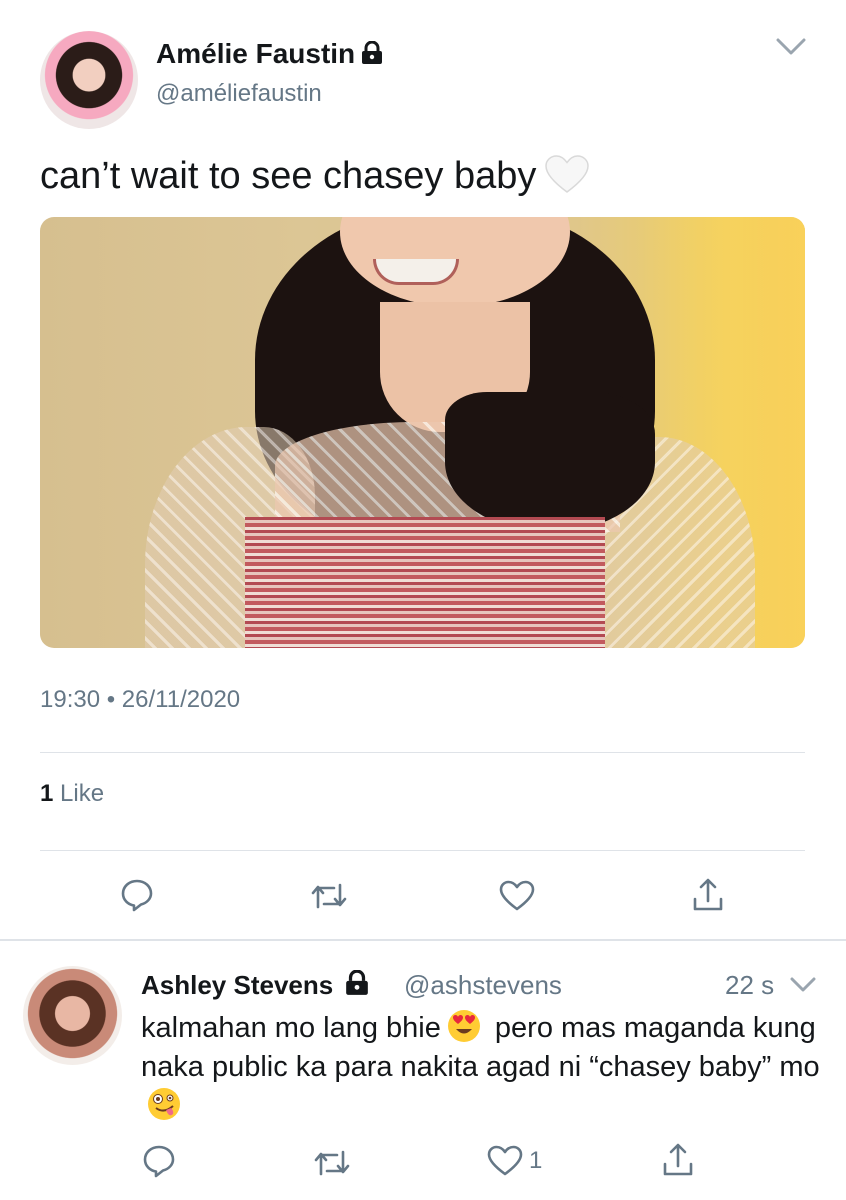  What do you see at coordinates (416, 272) in the screenshot?
I see `photo-smile` at bounding box center [416, 272].